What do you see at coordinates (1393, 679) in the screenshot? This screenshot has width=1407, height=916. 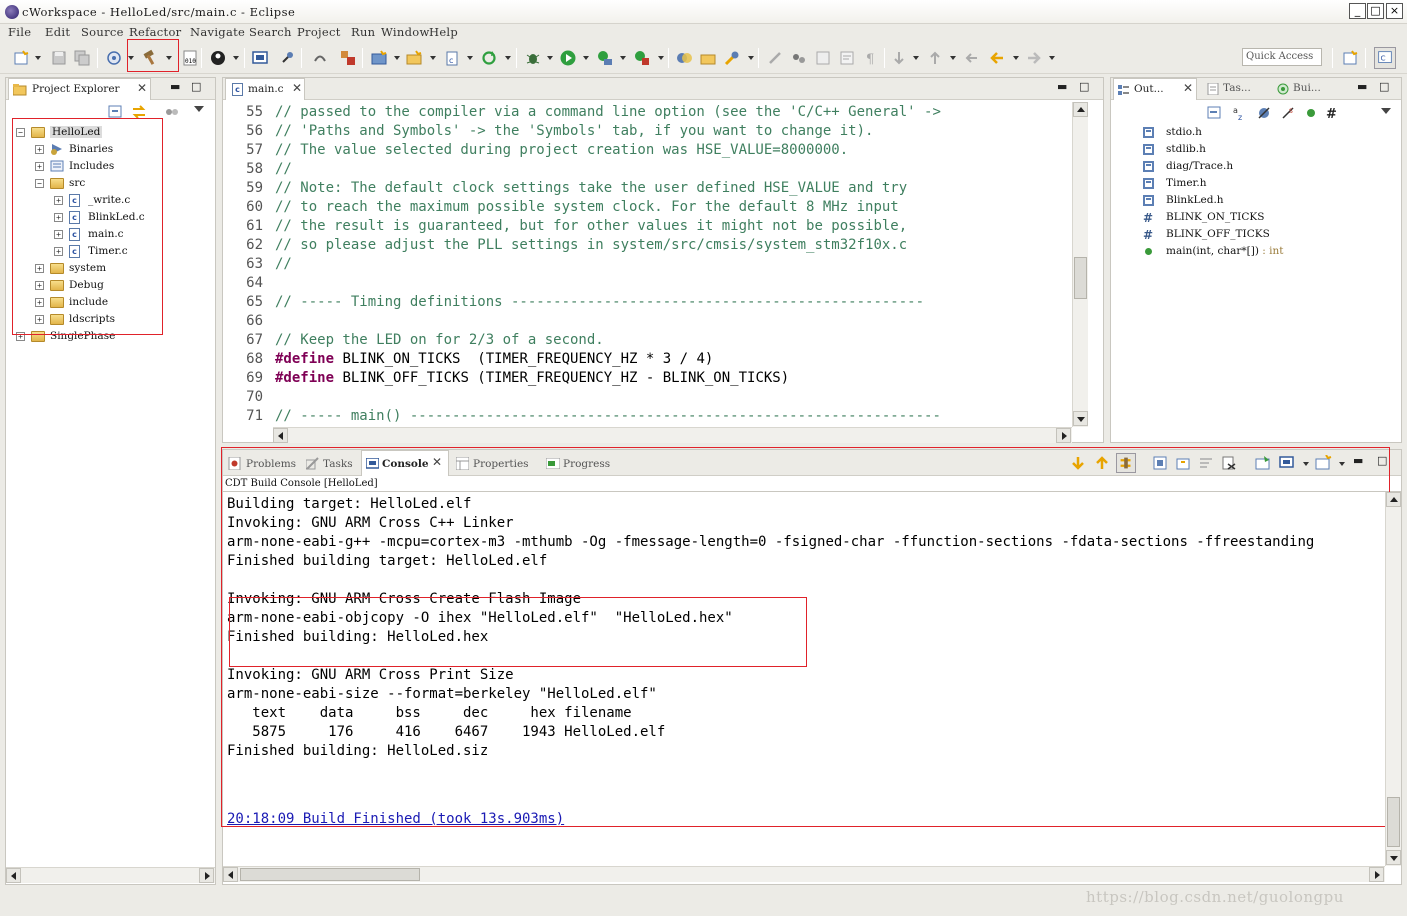 I see `console-vertical-scrollbar` at bounding box center [1393, 679].